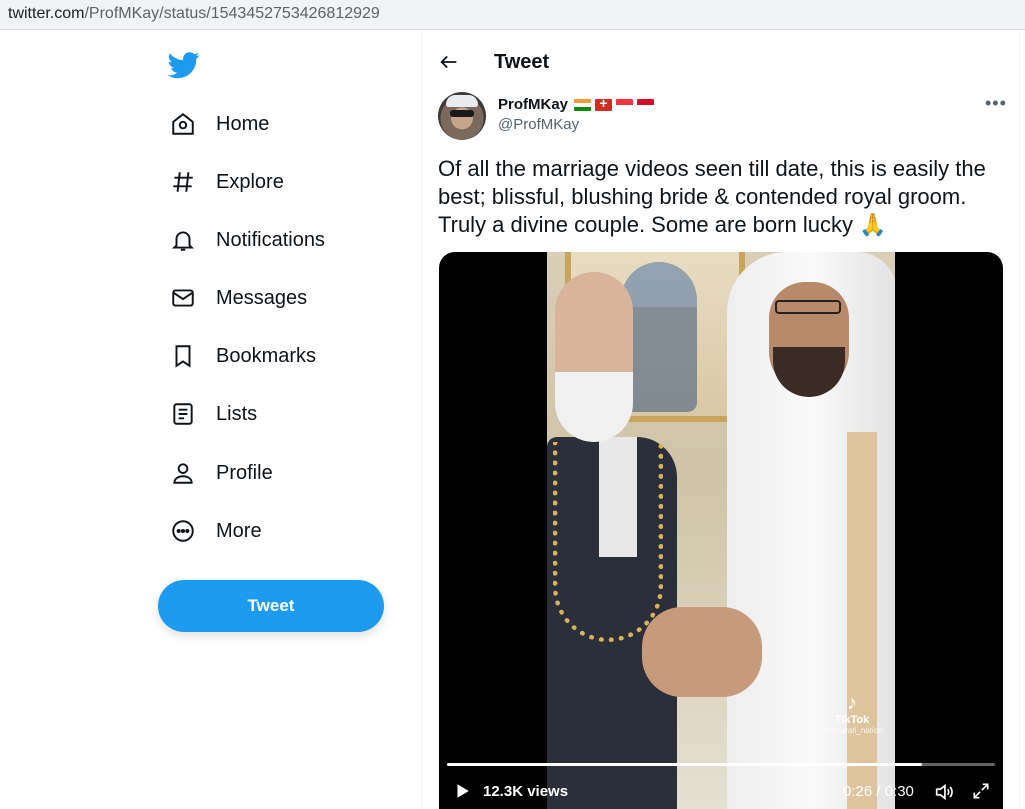  What do you see at coordinates (533, 104) in the screenshot?
I see `author-name-text: ProfMKay` at bounding box center [533, 104].